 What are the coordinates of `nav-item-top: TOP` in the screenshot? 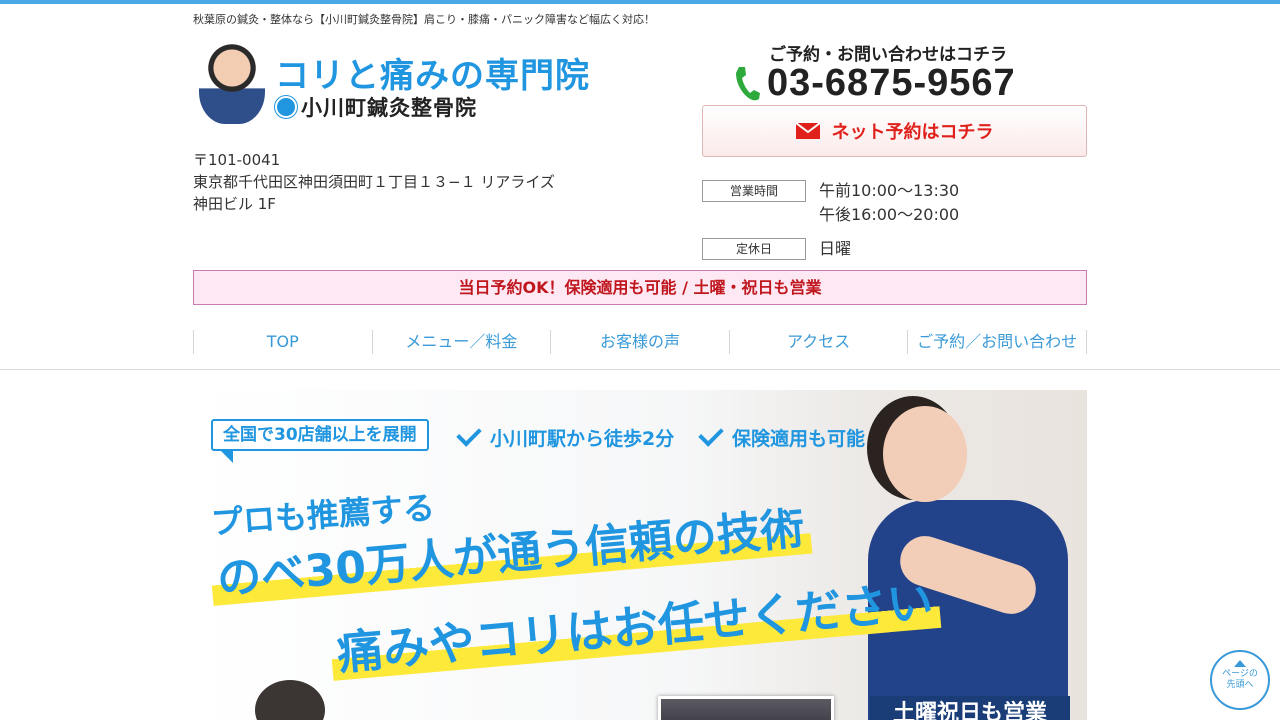 It's located at (282, 342).